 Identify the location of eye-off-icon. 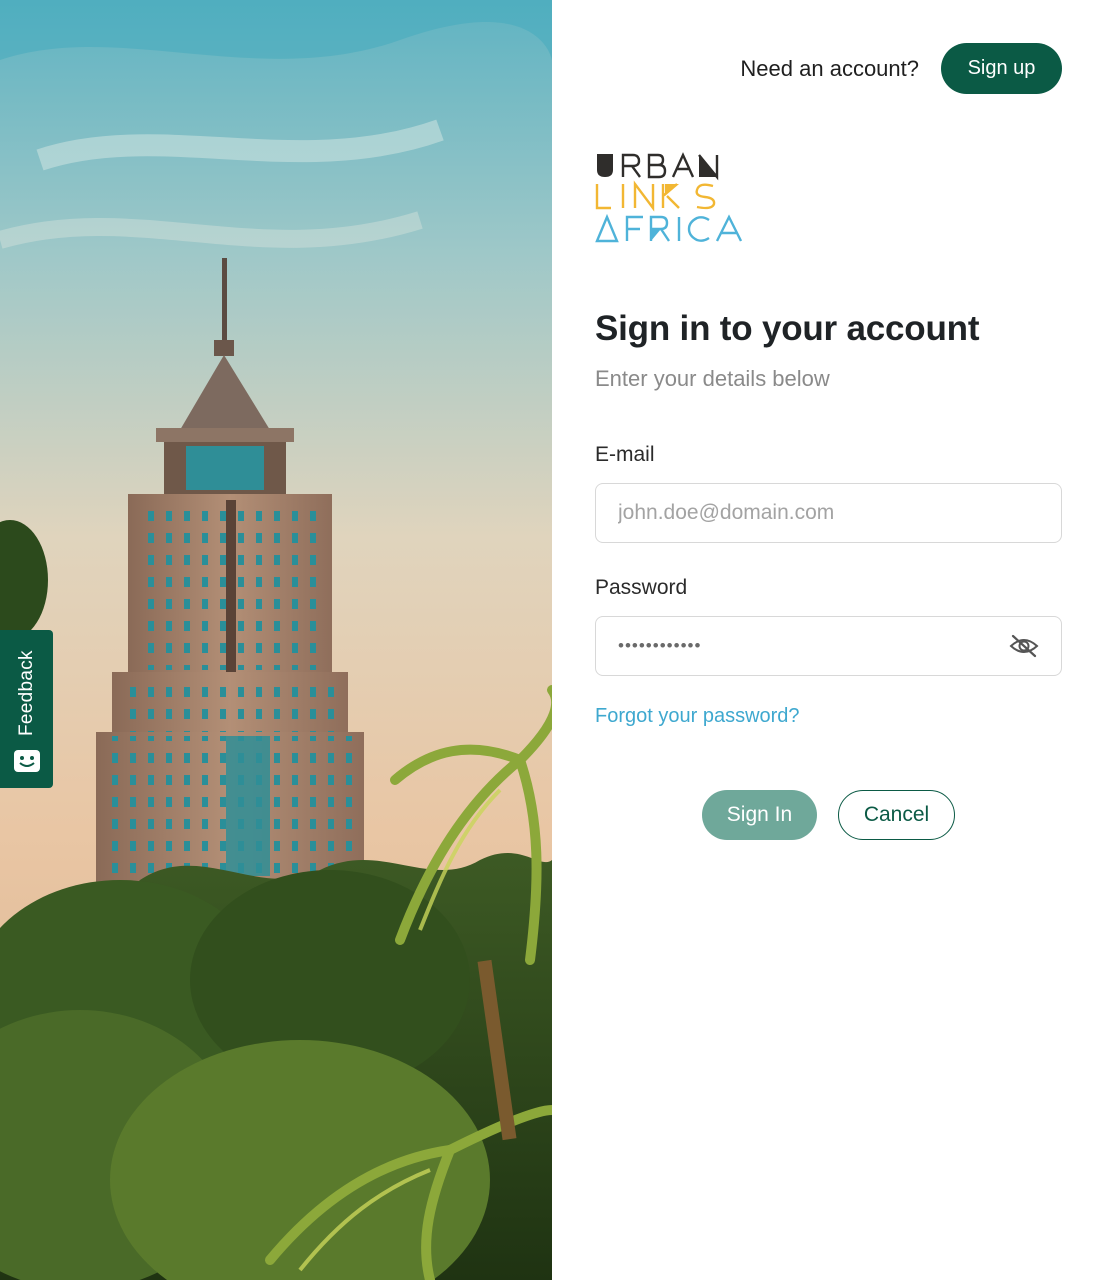
(1024, 646).